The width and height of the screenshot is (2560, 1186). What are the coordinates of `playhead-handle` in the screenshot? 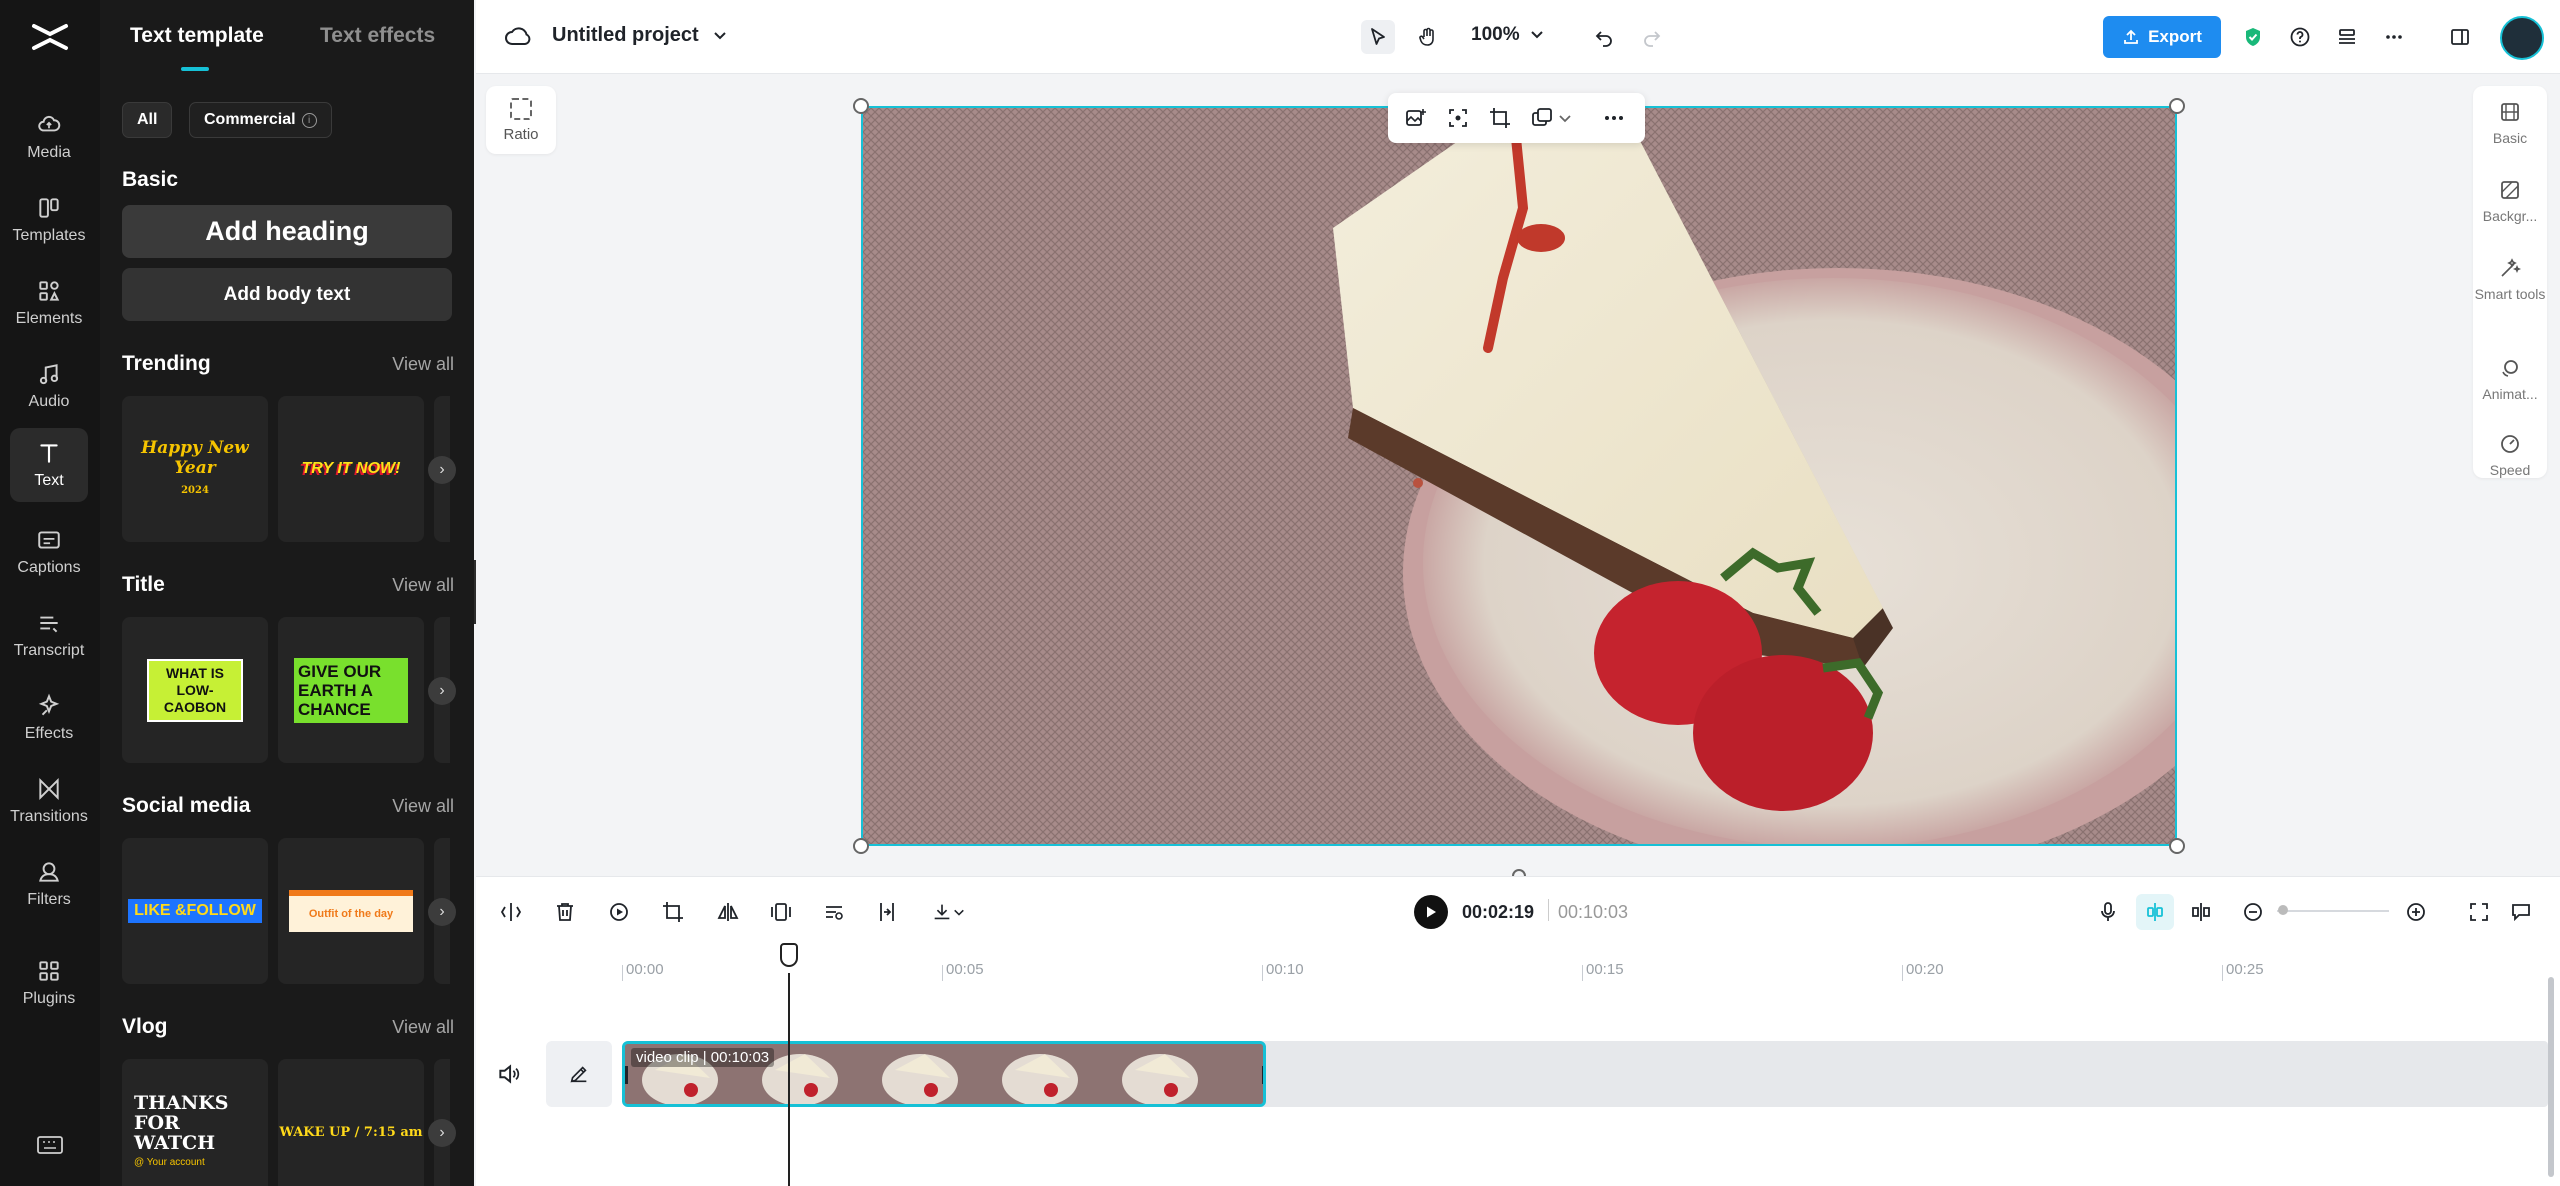 It's located at (789, 955).